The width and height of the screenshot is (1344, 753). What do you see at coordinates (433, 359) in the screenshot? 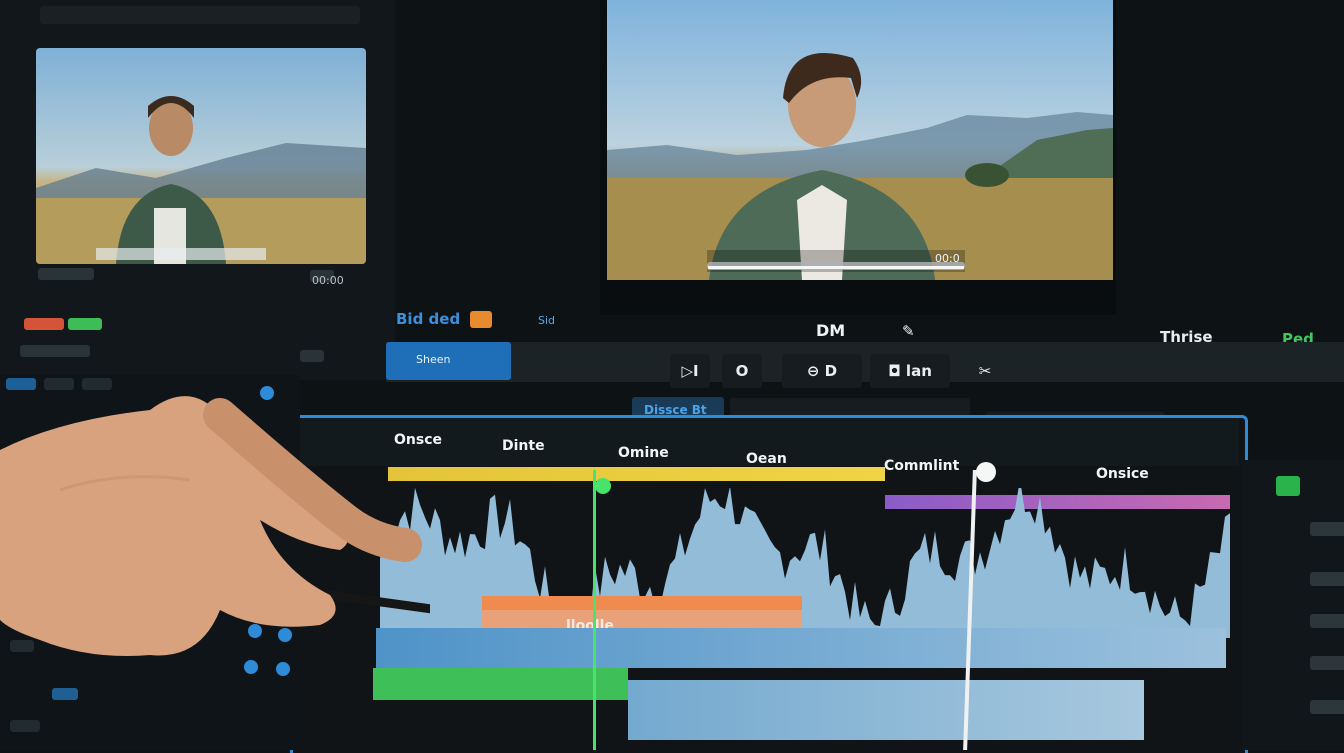
I see `section-selector-label: Sheen` at bounding box center [433, 359].